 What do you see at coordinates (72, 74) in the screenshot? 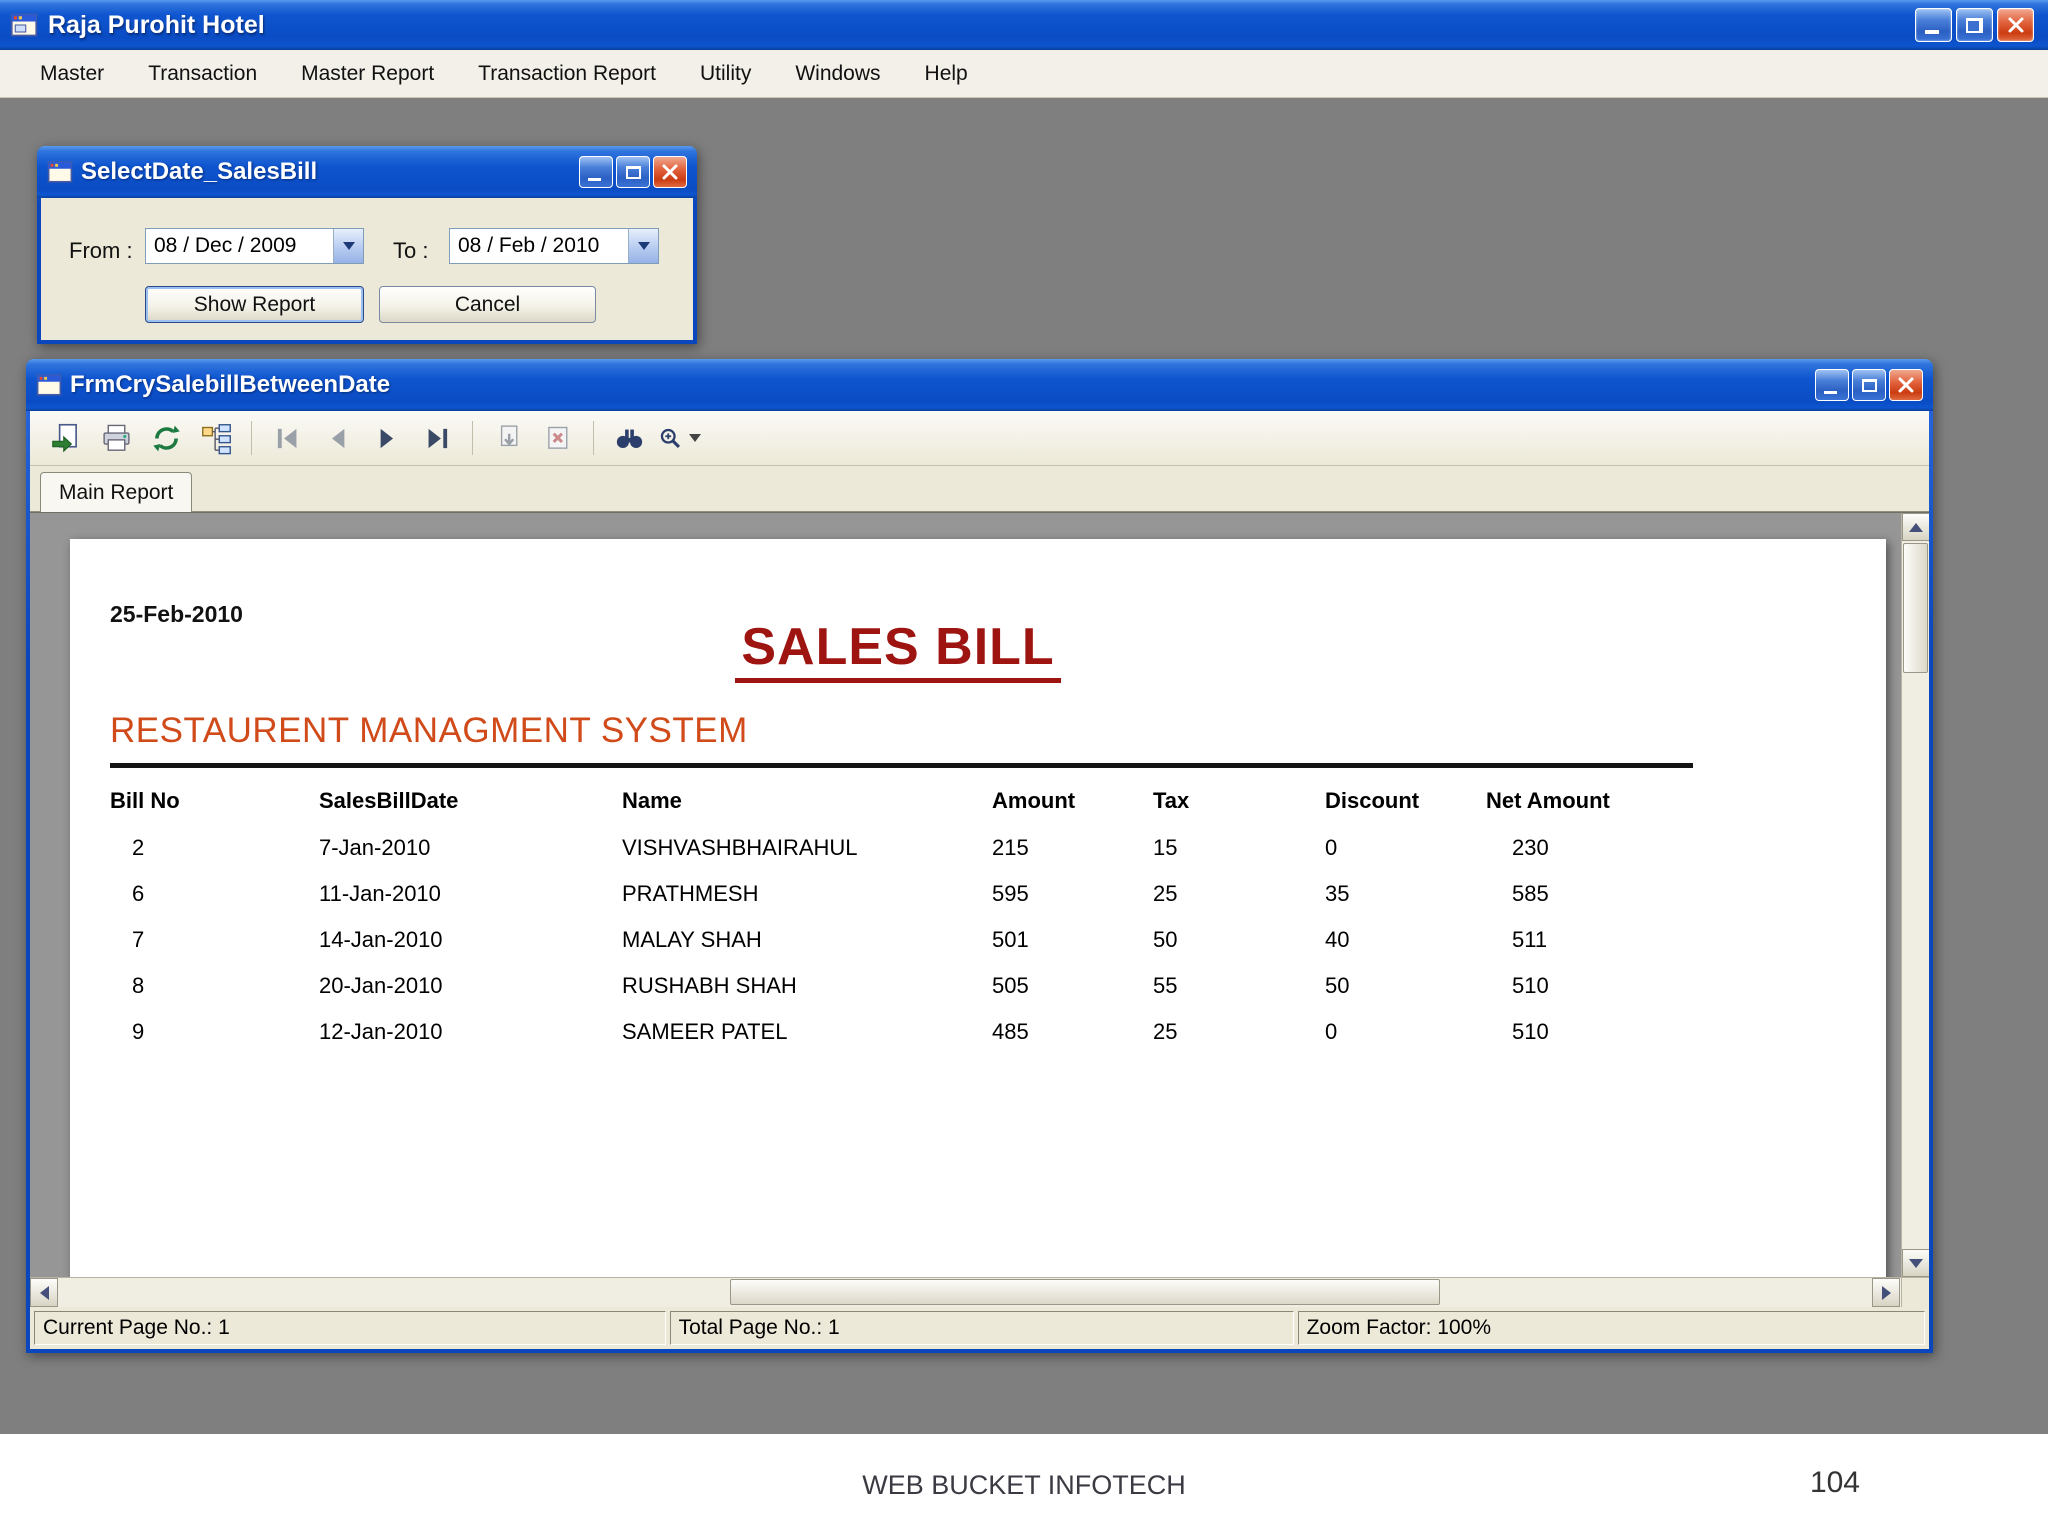
I see `menu-master: Master` at bounding box center [72, 74].